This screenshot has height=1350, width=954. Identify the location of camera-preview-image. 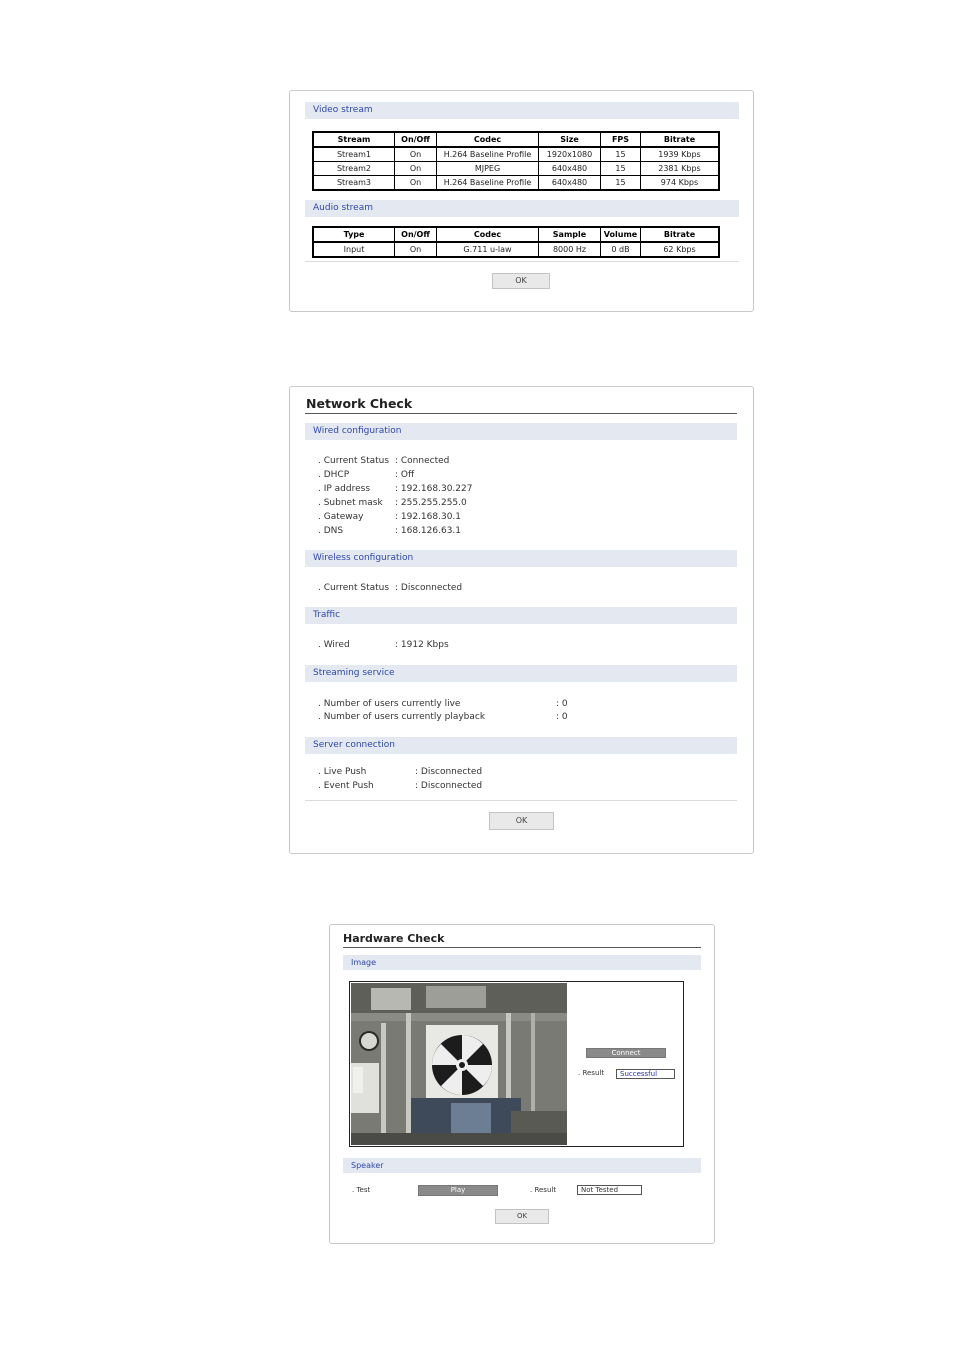
(459, 1064).